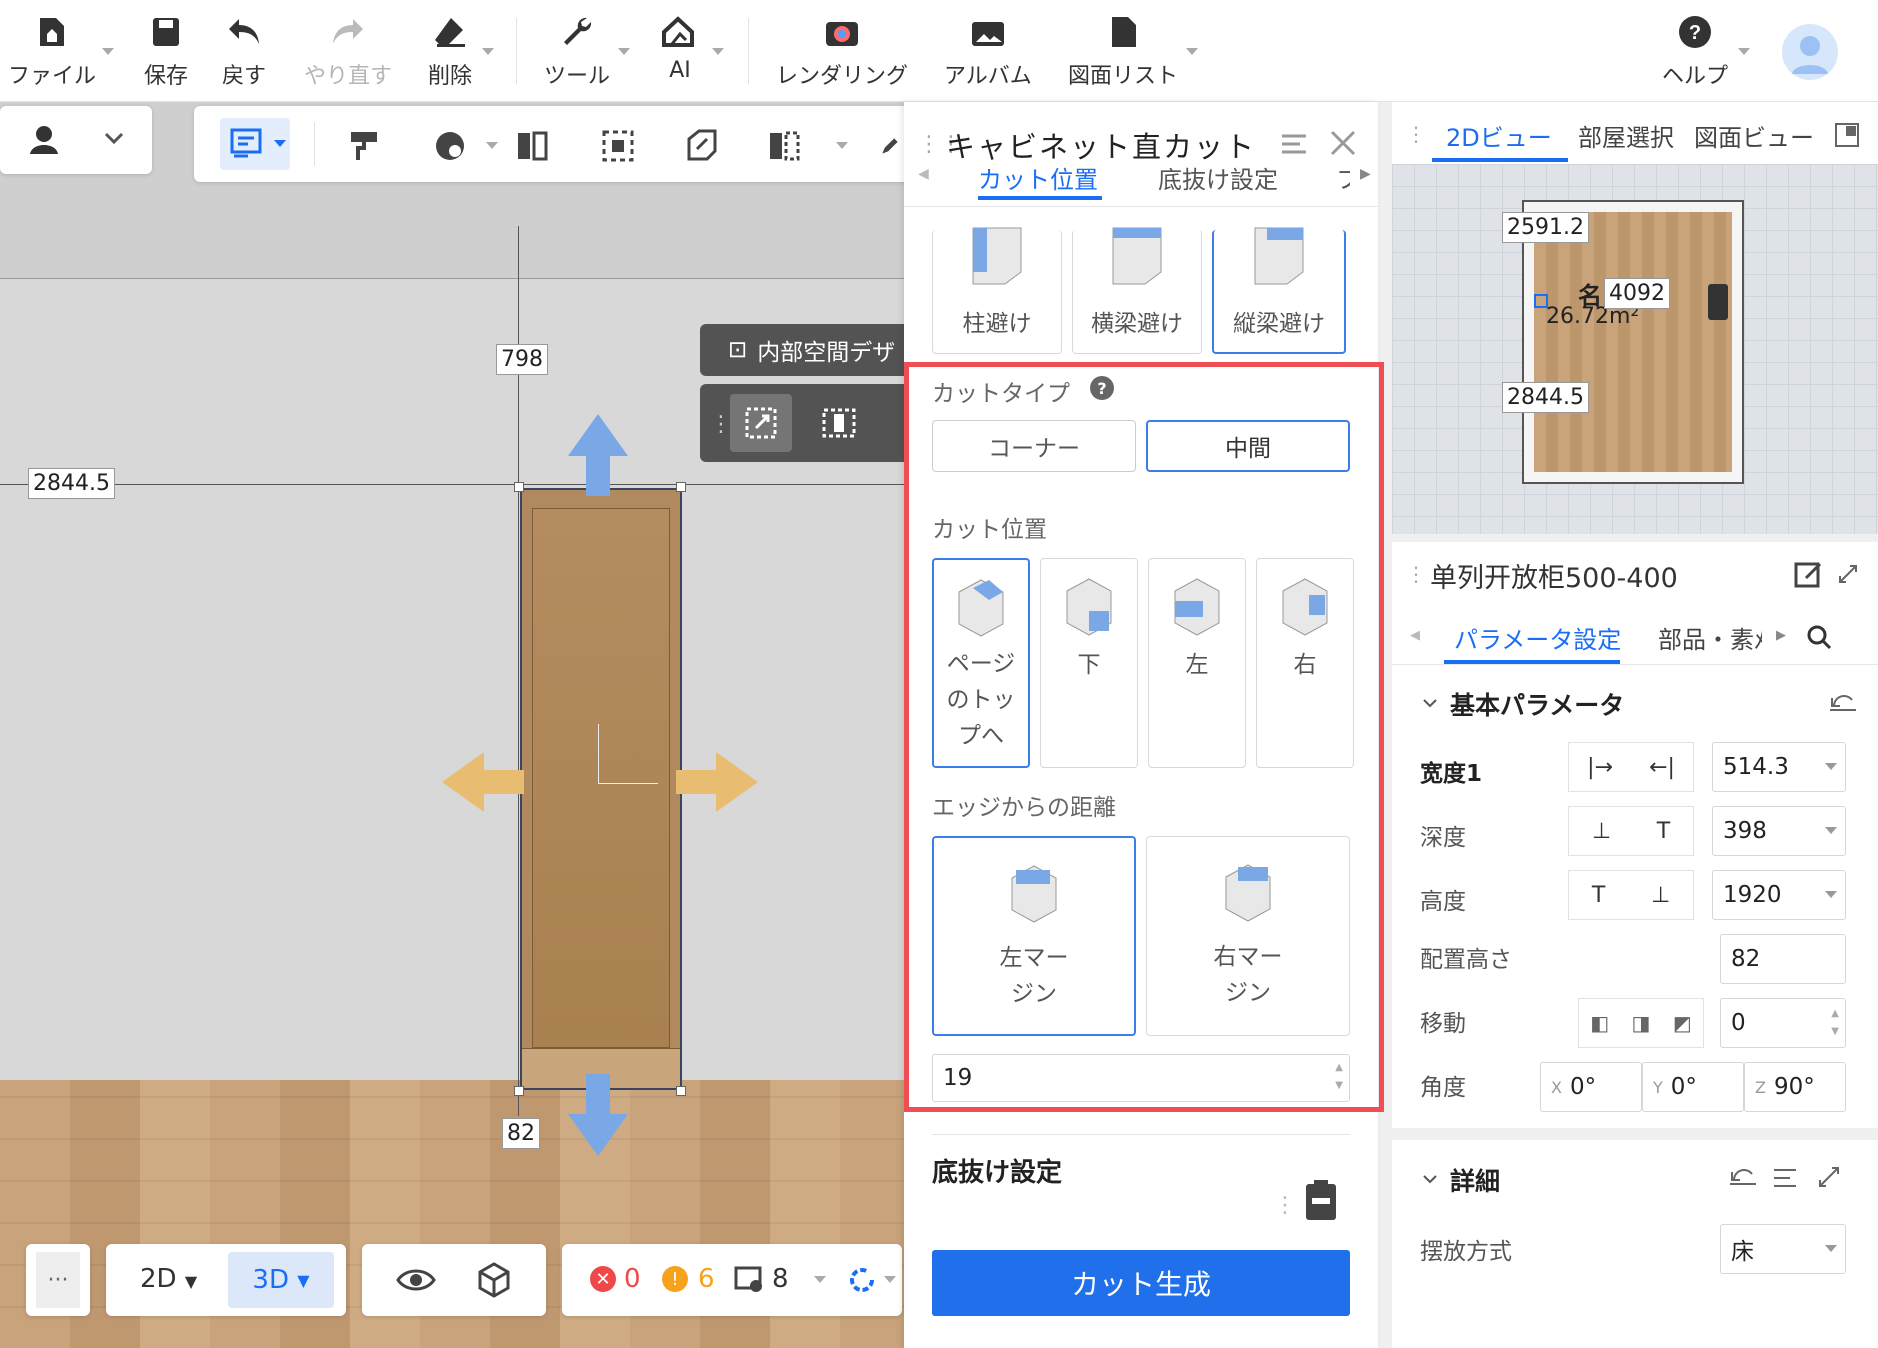 This screenshot has height=1348, width=1878. I want to click on move-left-icon: ◧, so click(1599, 1023).